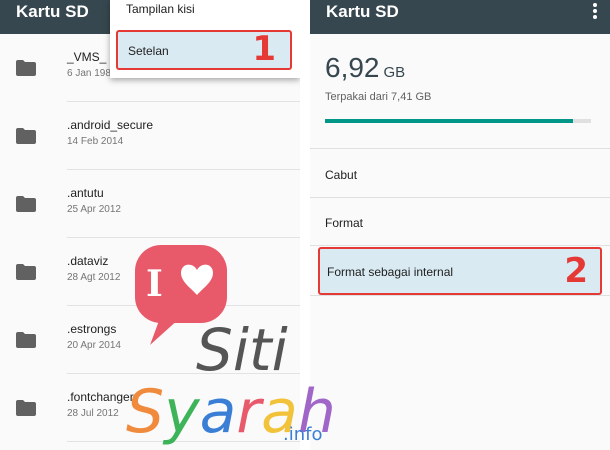 This screenshot has width=610, height=450. Describe the element at coordinates (52, 11) in the screenshot. I see `left-toolbar-title: Kartu SD` at that location.